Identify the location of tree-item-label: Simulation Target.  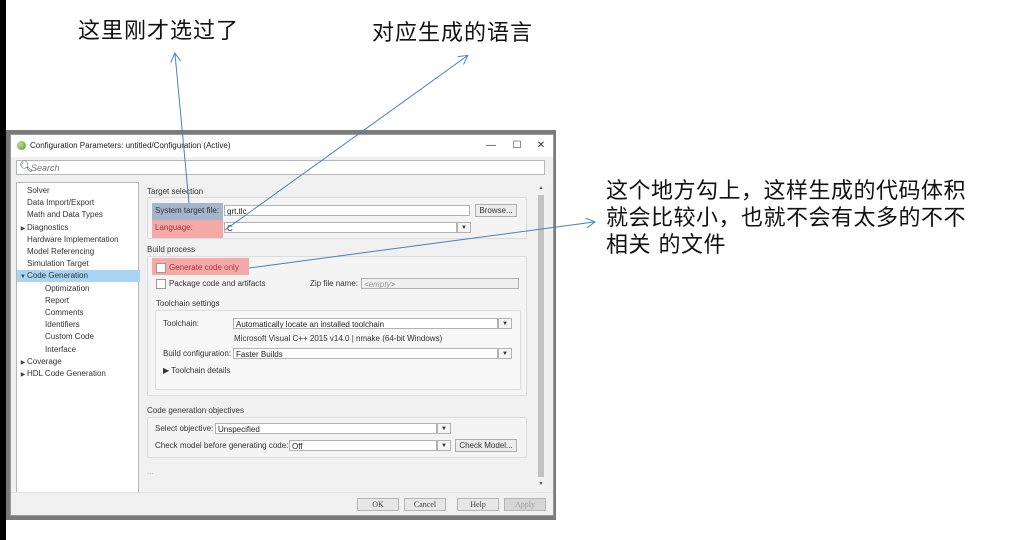
(58, 264).